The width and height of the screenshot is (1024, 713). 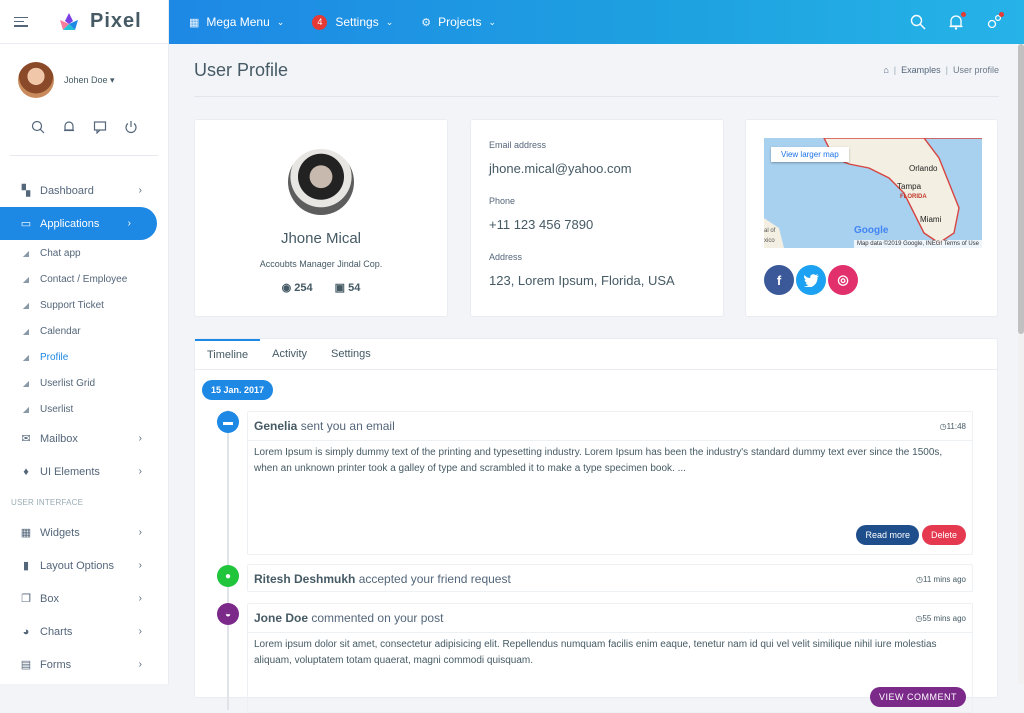 I want to click on map-label-tampa: Tampa, so click(x=909, y=186).